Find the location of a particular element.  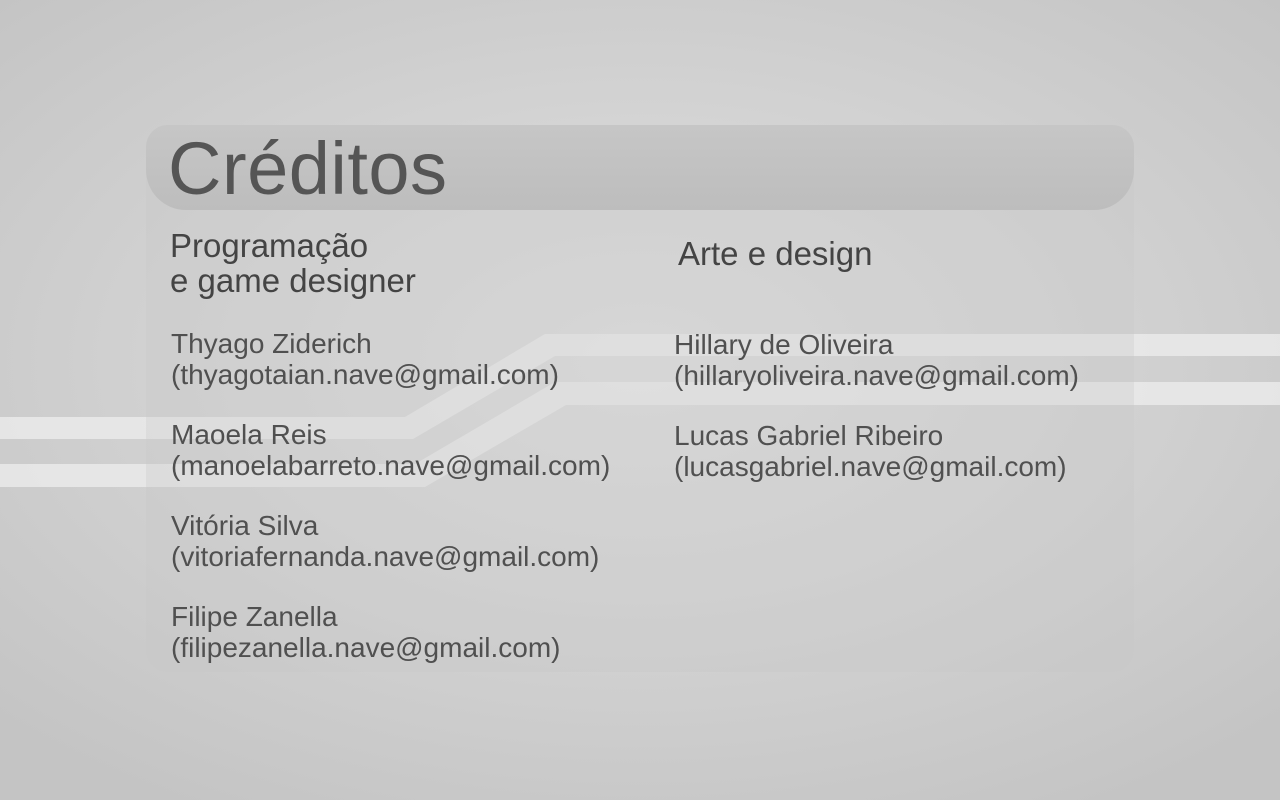

credit-email: (manoelabarreto.nave@gmail.com) is located at coordinates (391, 465).